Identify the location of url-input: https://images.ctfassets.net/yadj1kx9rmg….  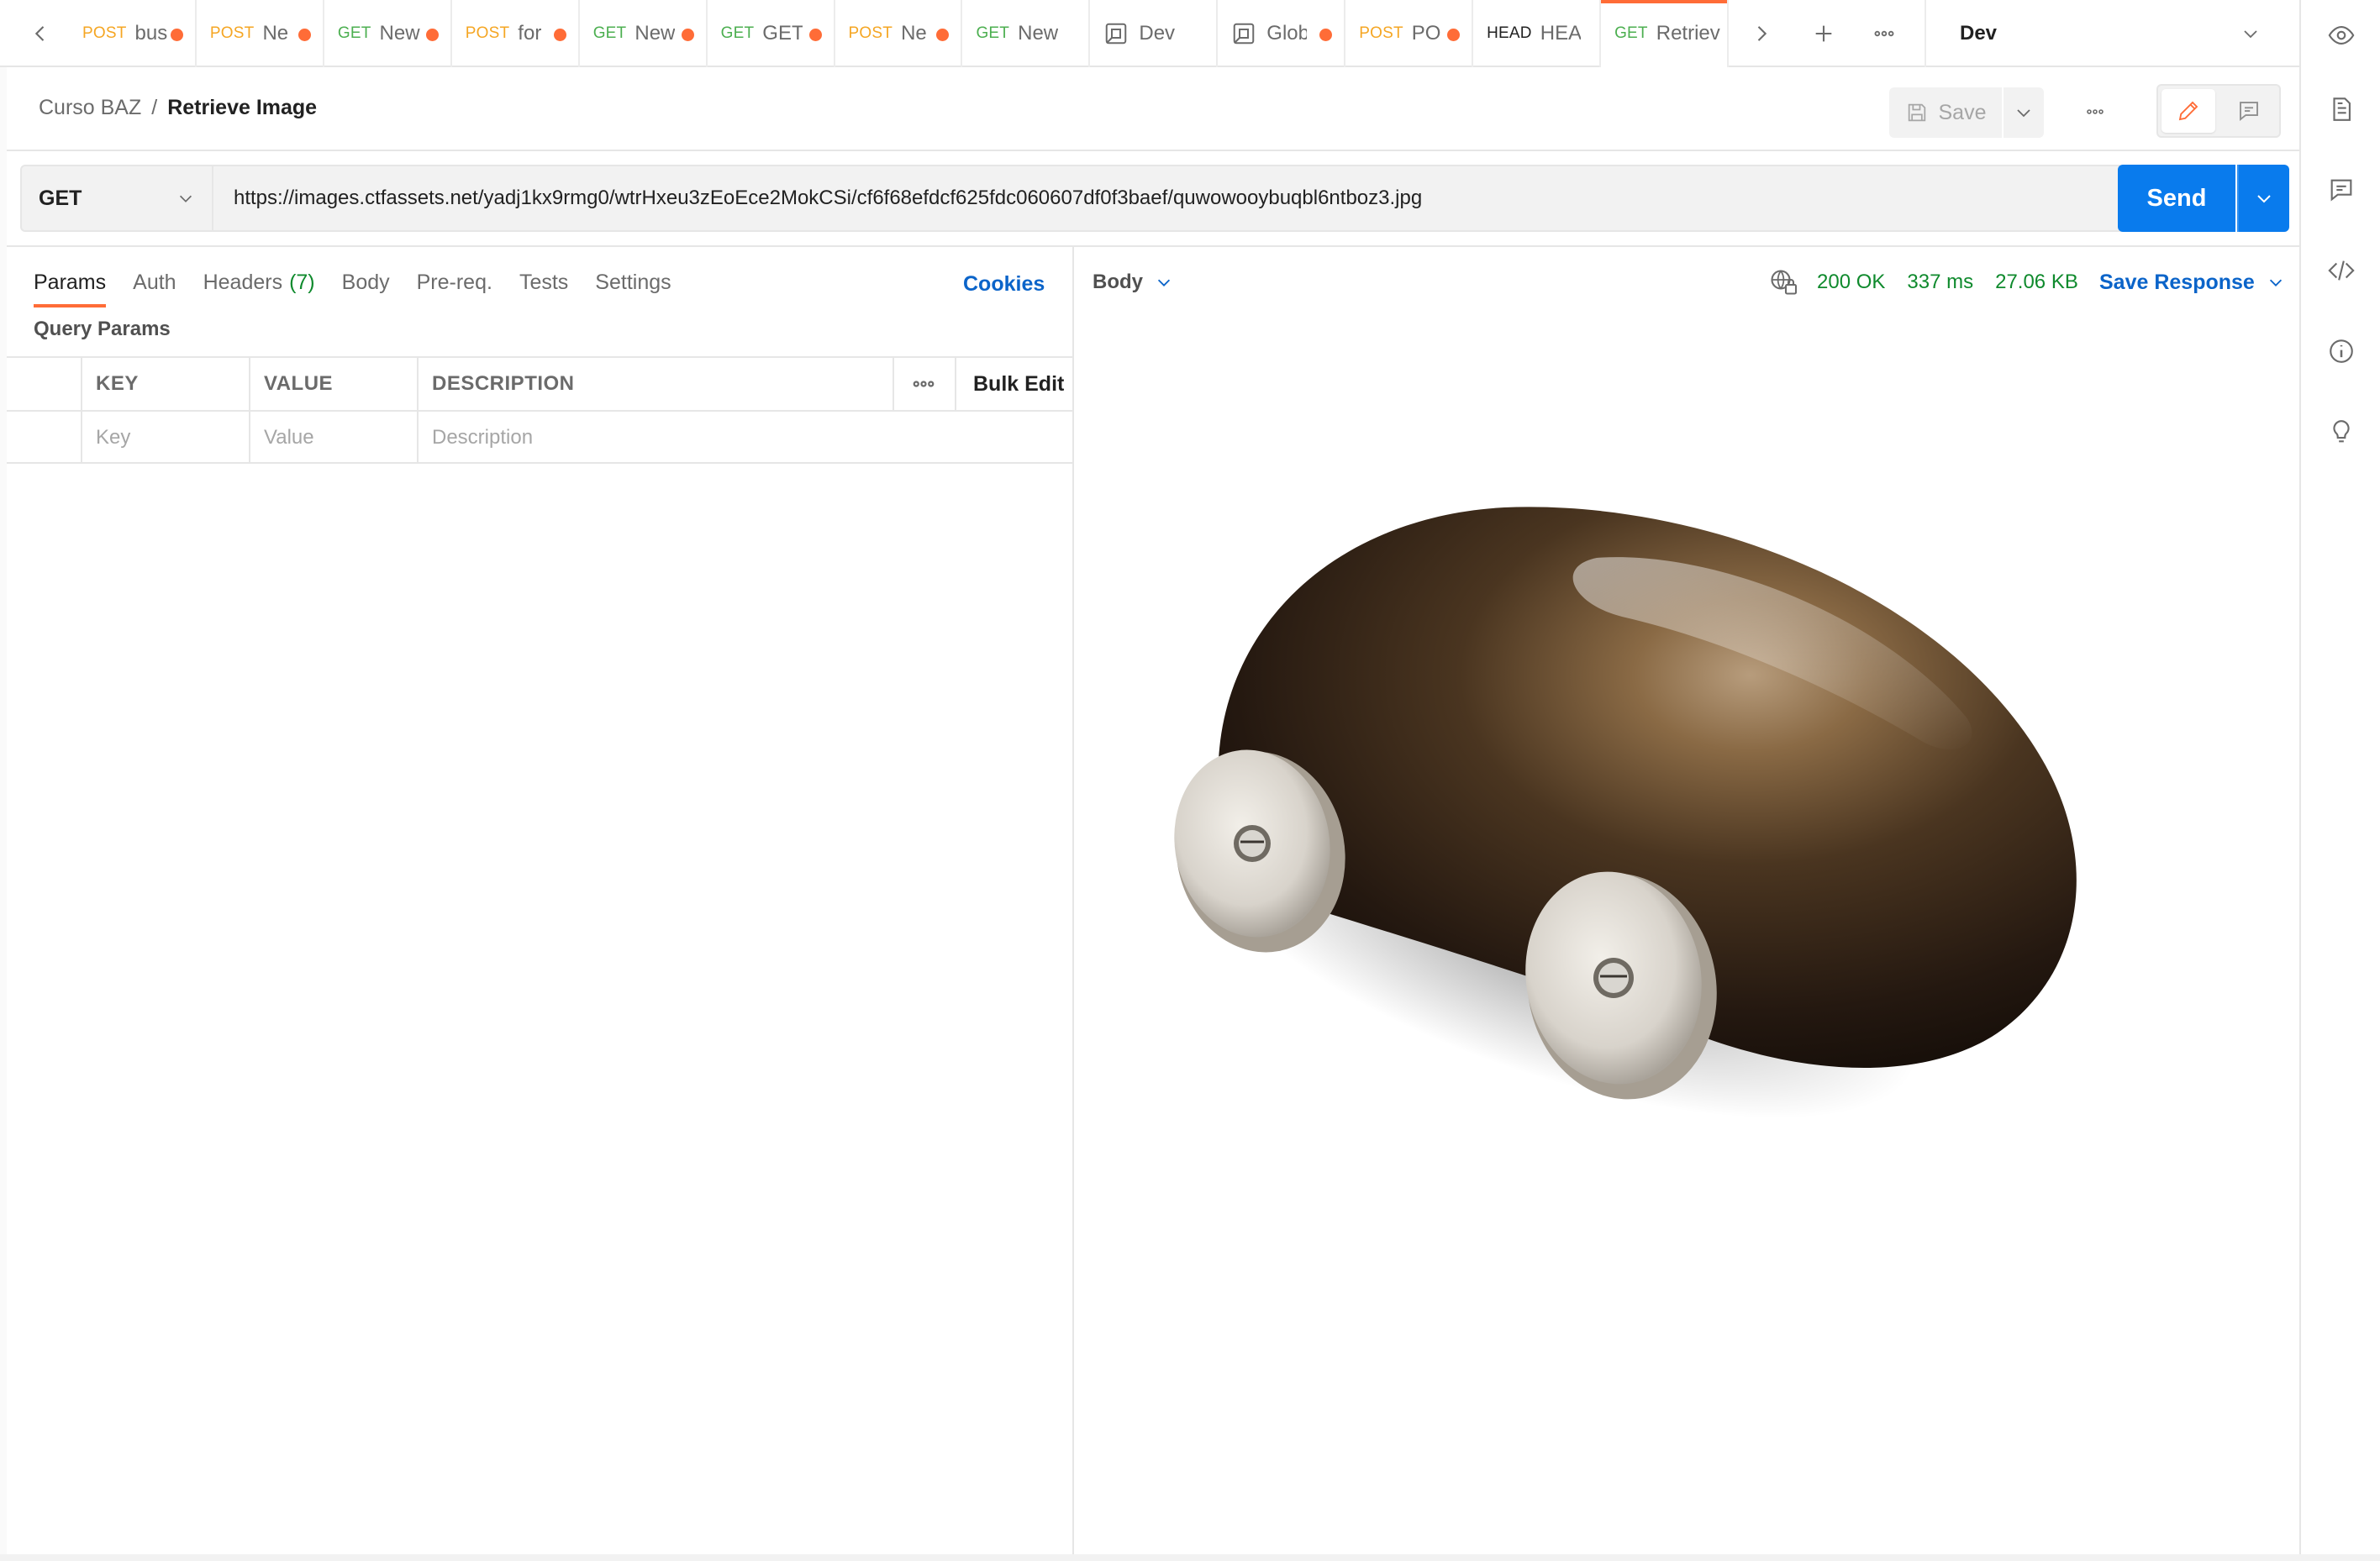
(1169, 198).